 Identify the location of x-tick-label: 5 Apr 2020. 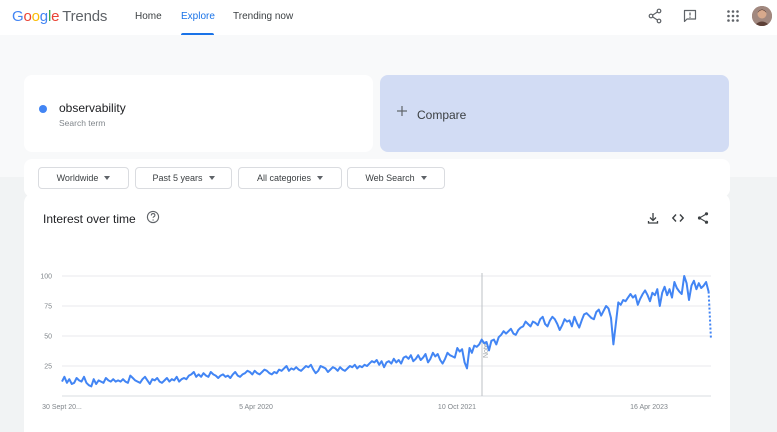
(256, 407).